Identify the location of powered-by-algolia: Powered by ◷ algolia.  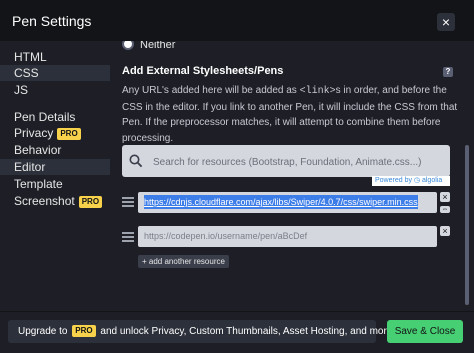
(411, 181).